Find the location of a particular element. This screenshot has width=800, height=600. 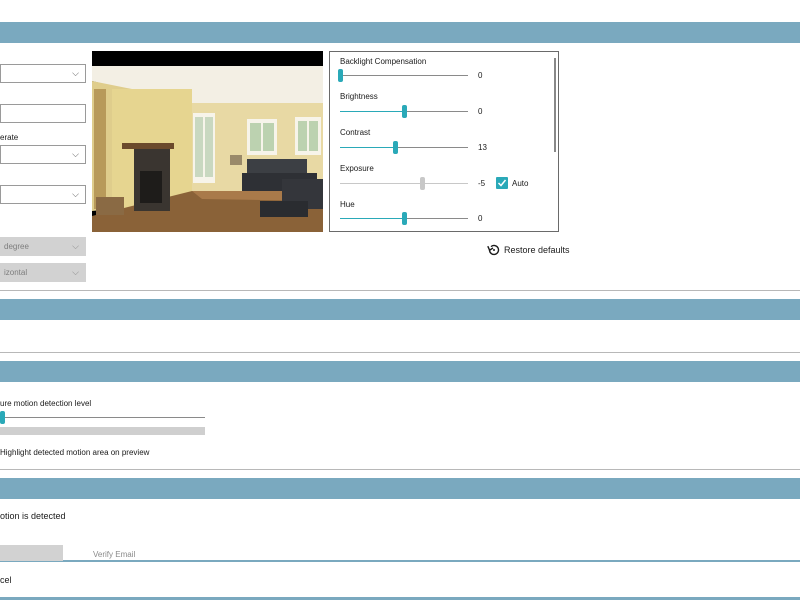

exposure-auto-checkbox is located at coordinates (502, 183).